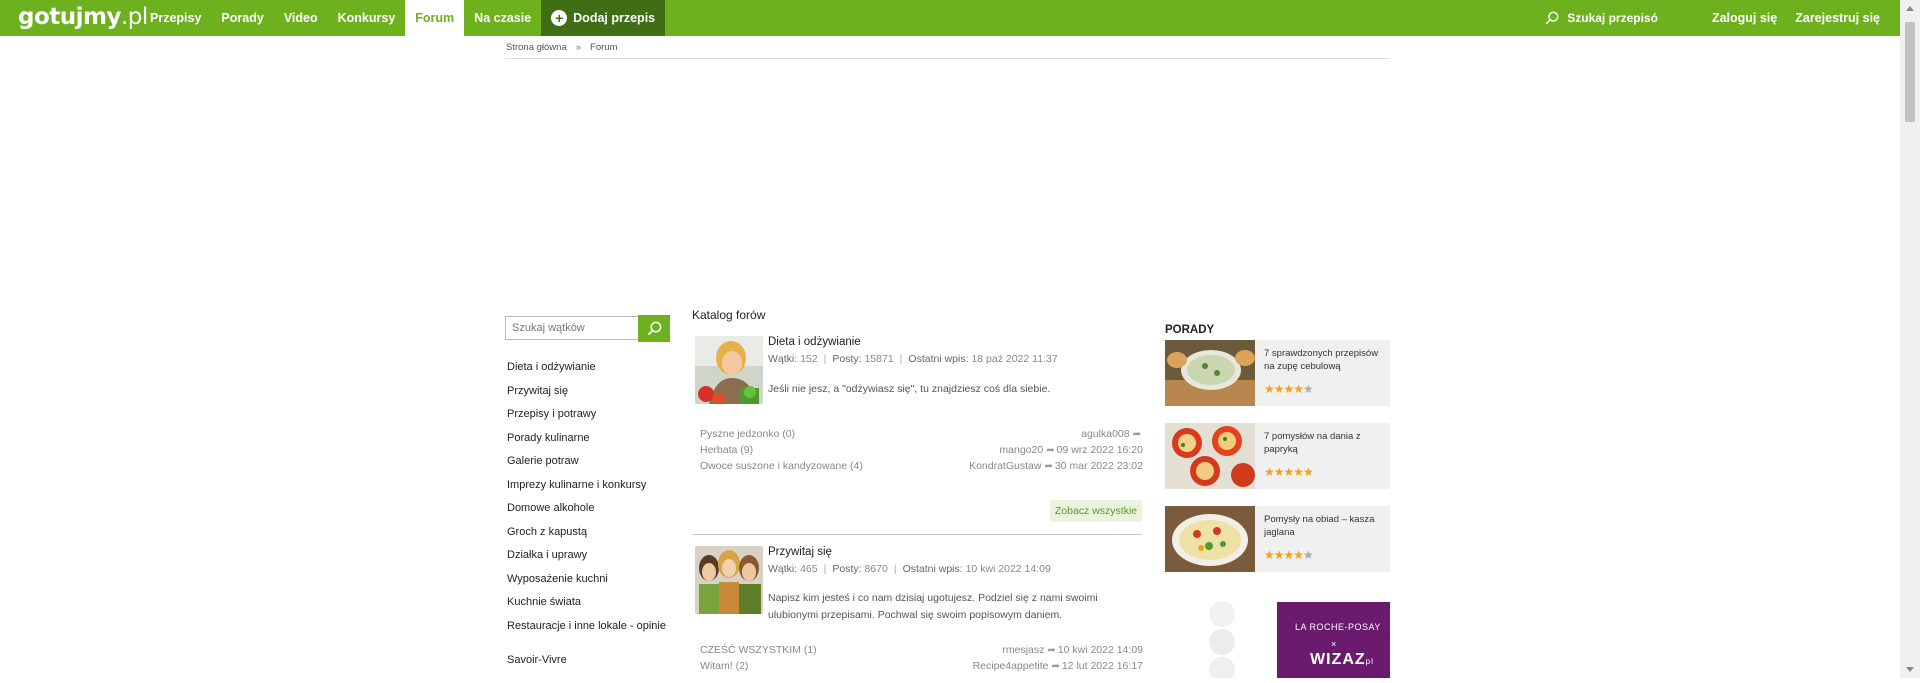  What do you see at coordinates (750, 650) in the screenshot?
I see `thread-title: CZEŚĆ WSZYSTKIM` at bounding box center [750, 650].